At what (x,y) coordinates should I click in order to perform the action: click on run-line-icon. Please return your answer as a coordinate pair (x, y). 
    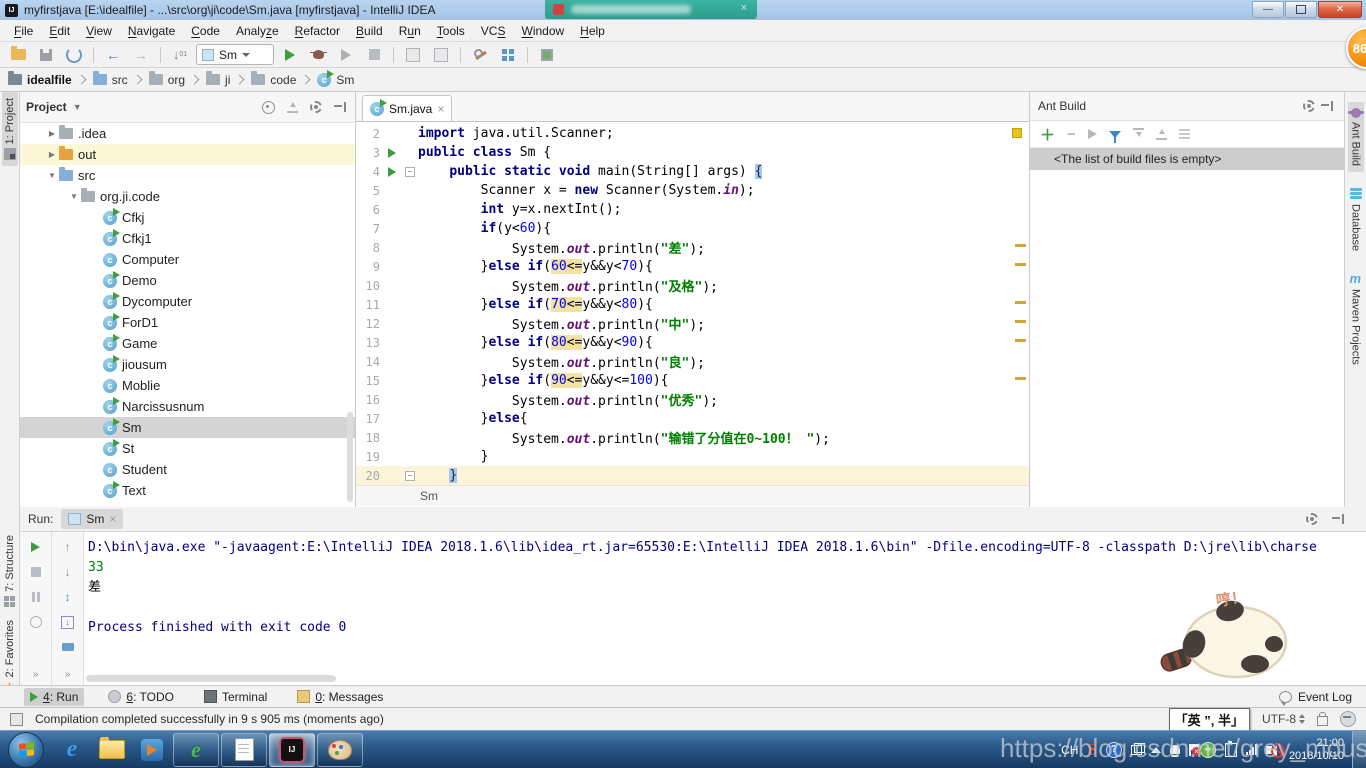
    Looking at the image, I should click on (392, 152).